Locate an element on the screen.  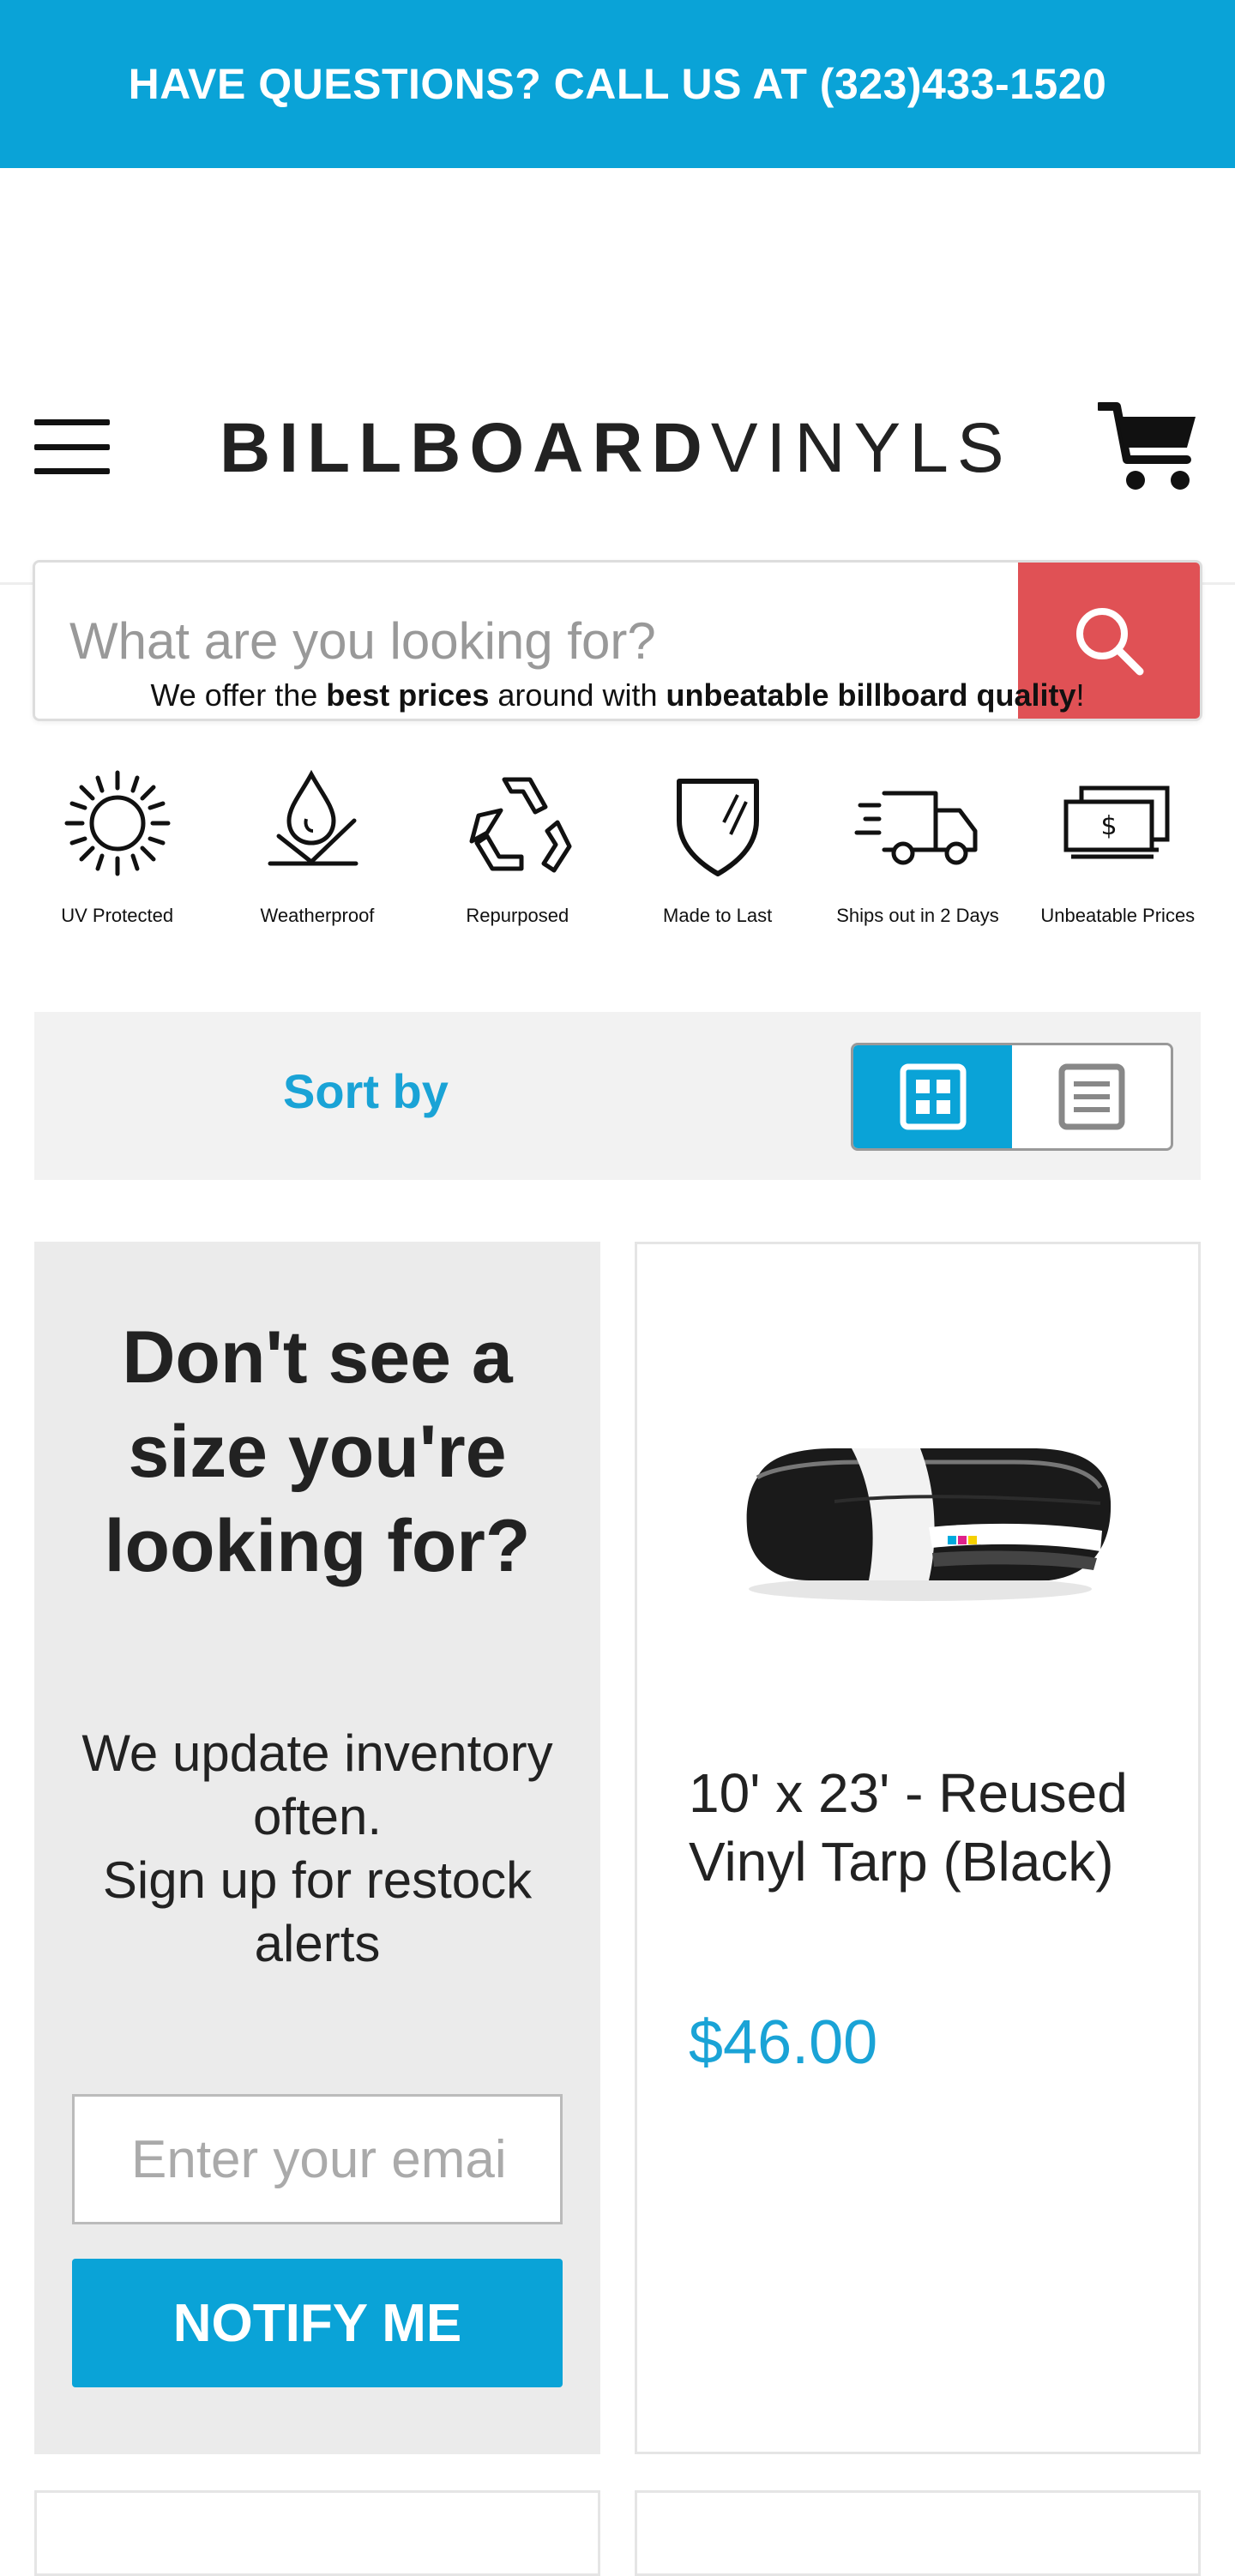
feature-unbeatable-prices: $ Unbeatable Prices is located at coordinates (1117, 847).